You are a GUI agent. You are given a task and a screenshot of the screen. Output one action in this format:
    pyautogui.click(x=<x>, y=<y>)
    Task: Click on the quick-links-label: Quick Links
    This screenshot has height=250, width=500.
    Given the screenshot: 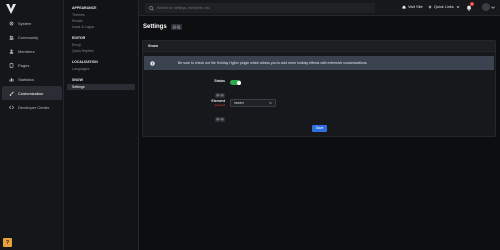 What is the action you would take?
    pyautogui.click(x=444, y=7)
    